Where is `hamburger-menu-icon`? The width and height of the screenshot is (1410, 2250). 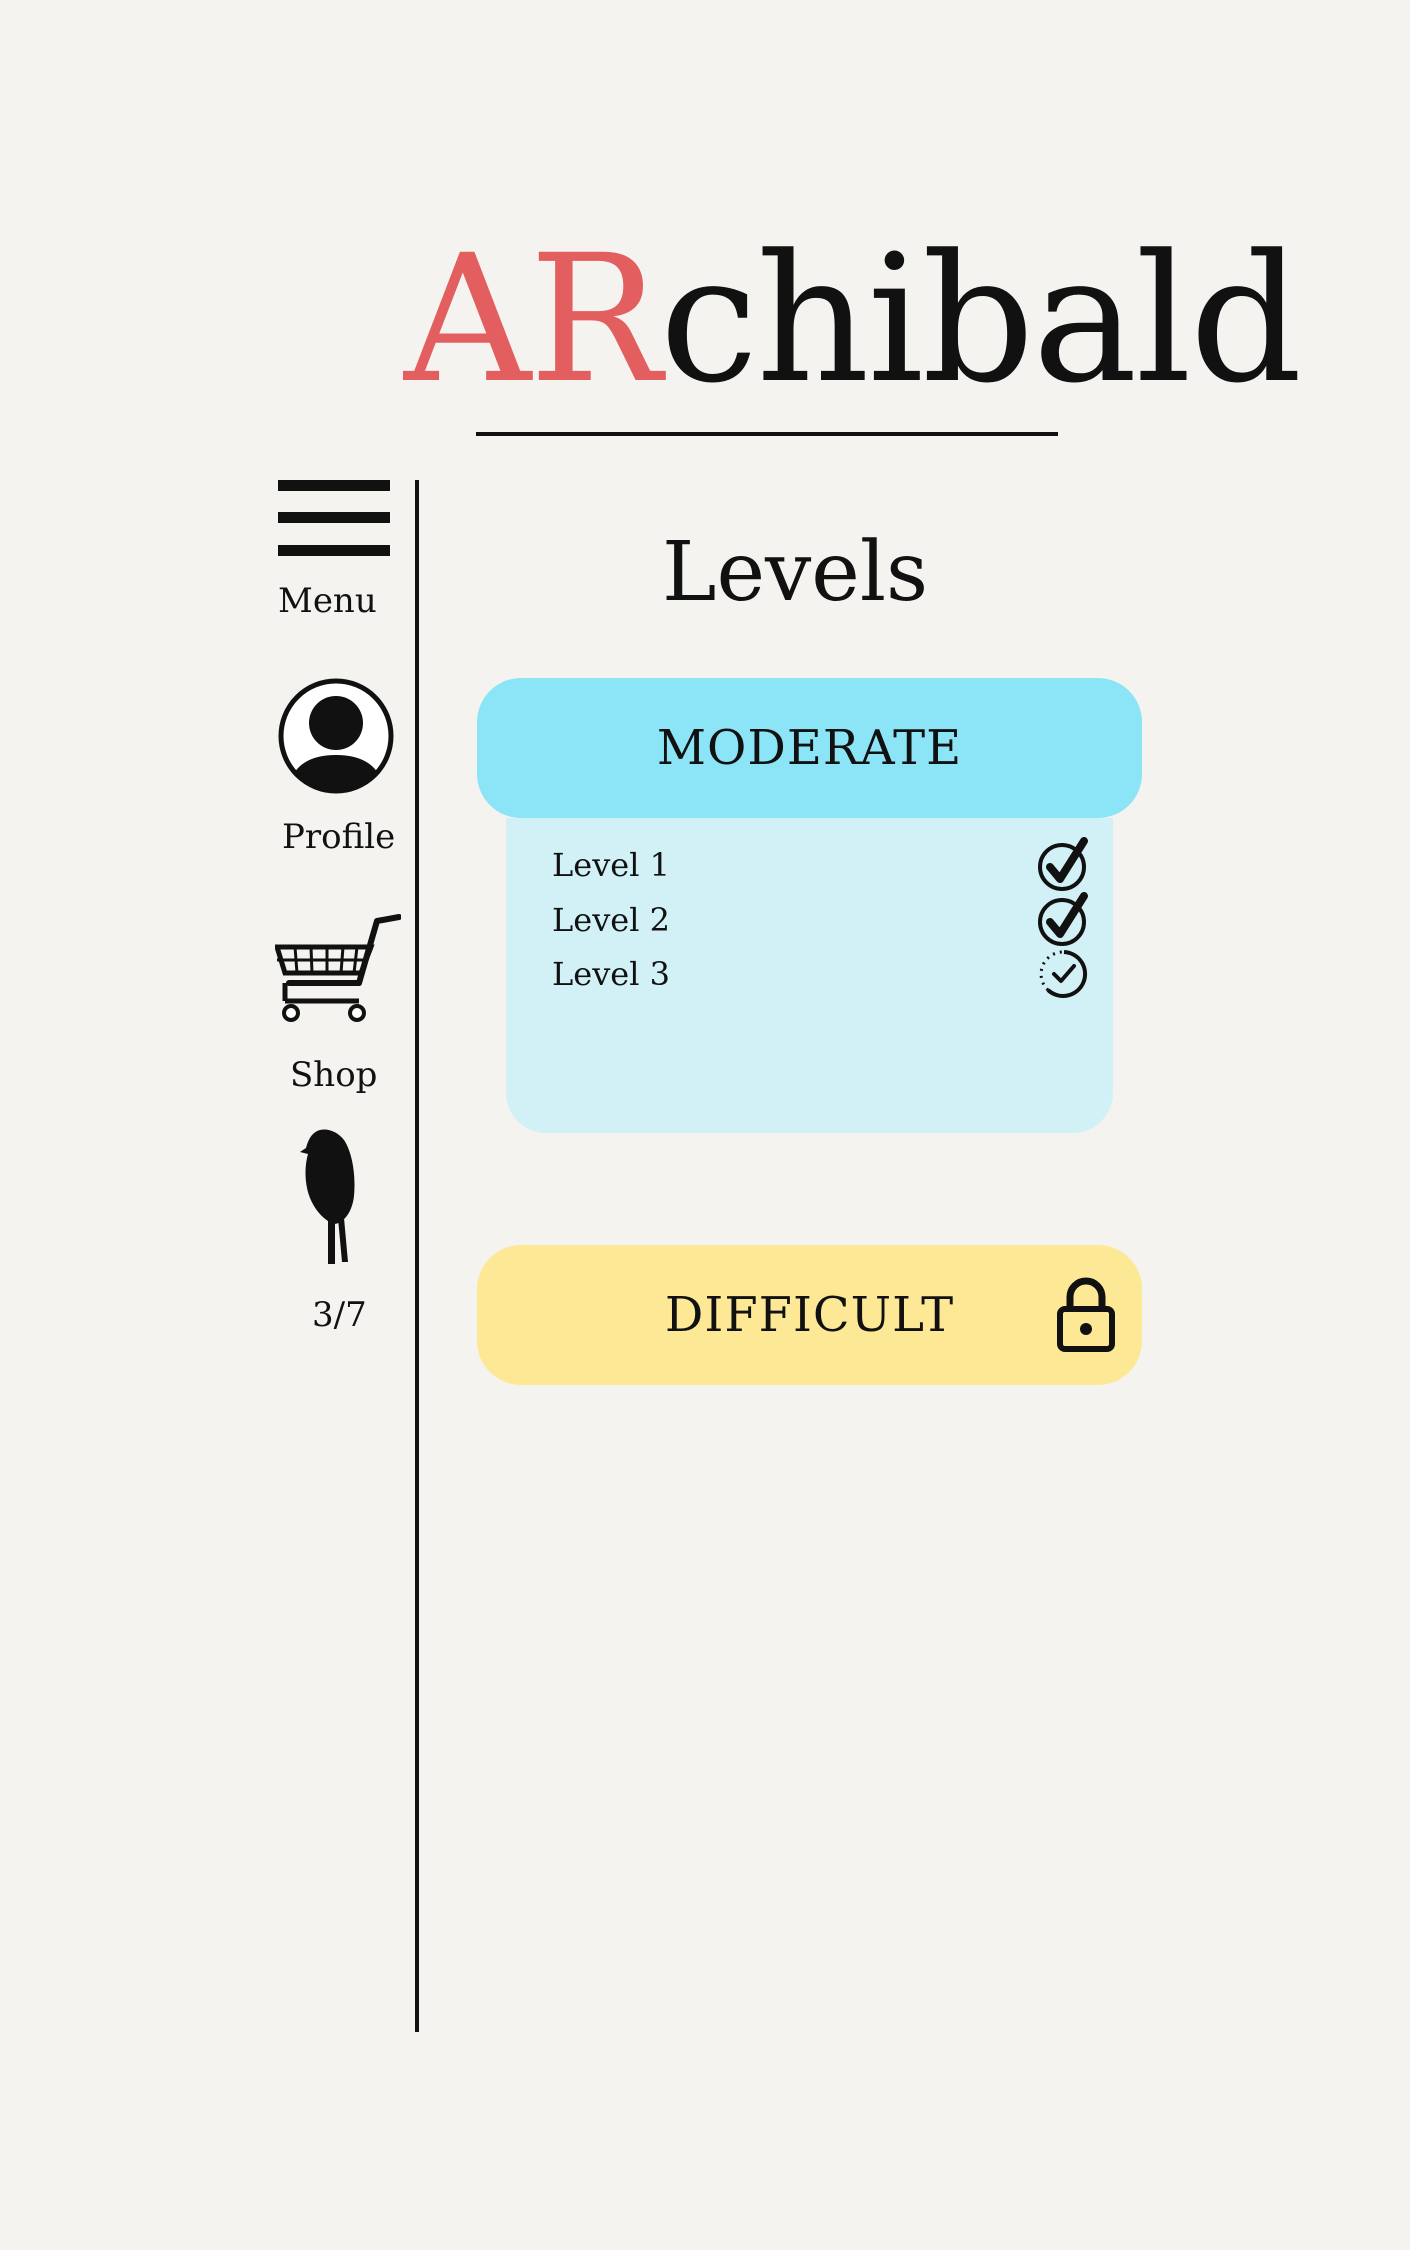
hamburger-menu-icon is located at coordinates (334, 519).